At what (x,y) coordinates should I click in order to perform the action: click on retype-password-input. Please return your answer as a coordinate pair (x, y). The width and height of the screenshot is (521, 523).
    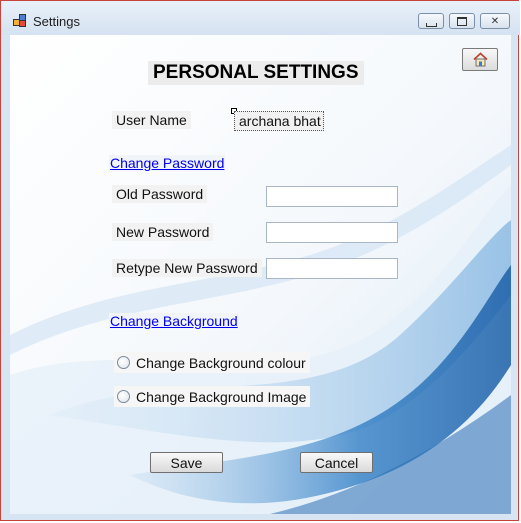
    Looking at the image, I should click on (332, 268).